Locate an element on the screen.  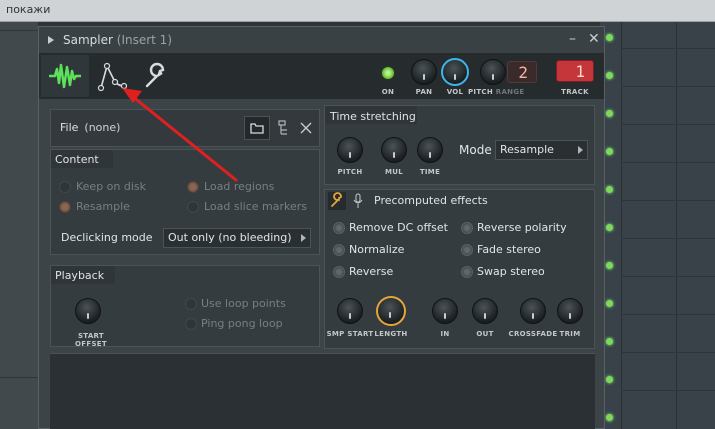
in-knob is located at coordinates (445, 311).